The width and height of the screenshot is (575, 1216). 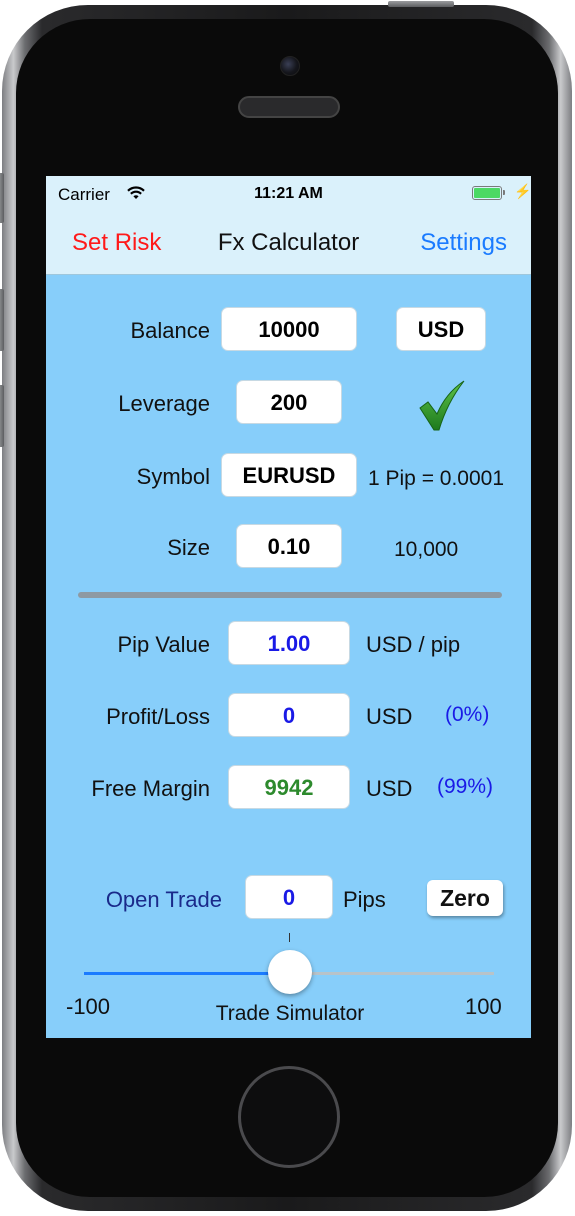 I want to click on home-button, so click(x=289, y=1117).